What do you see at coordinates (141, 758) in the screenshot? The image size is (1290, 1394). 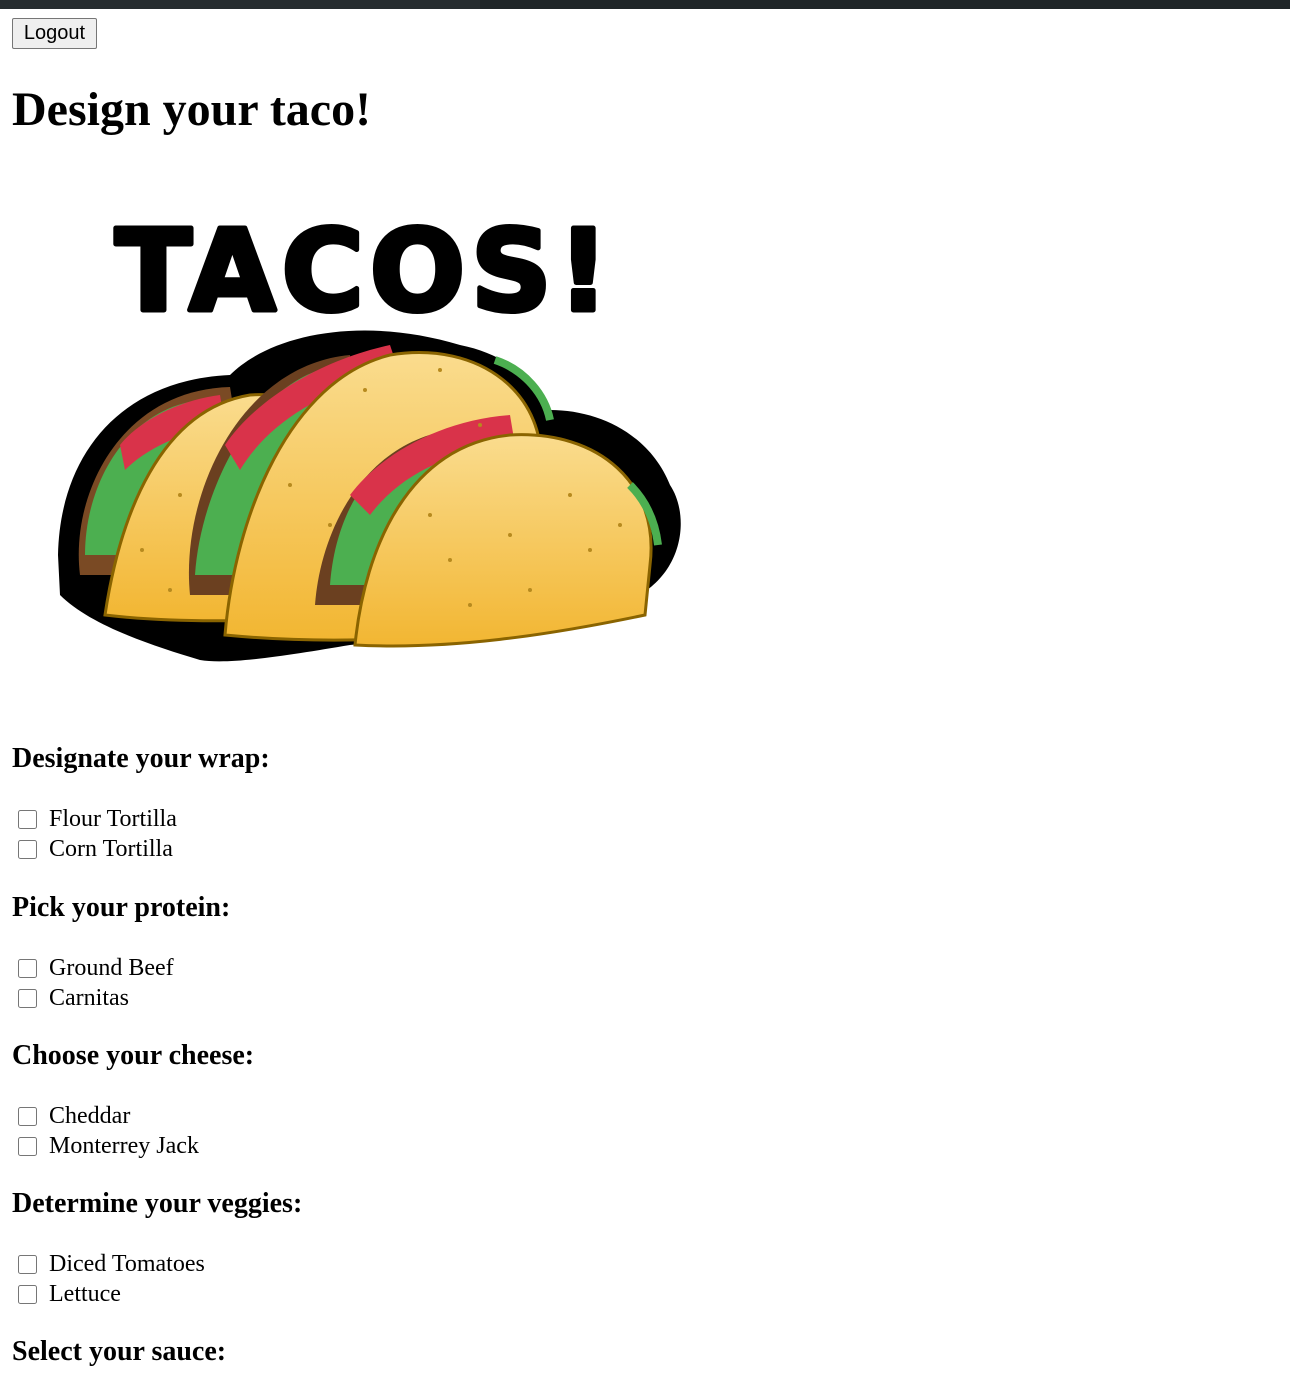 I see `section-title-wrap: Designate your wrap:` at bounding box center [141, 758].